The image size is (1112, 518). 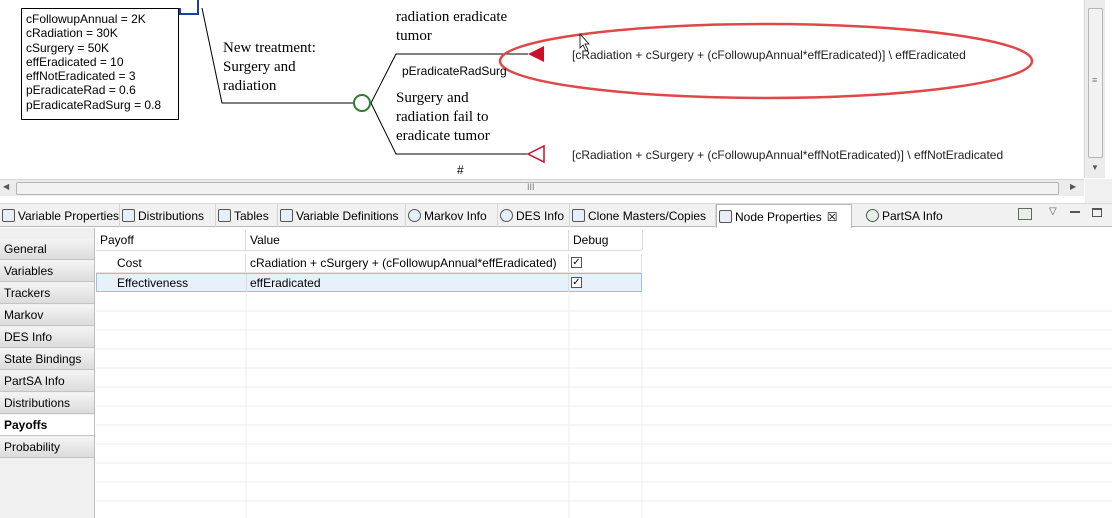 I want to click on tab-node-properties: Node Properties ☒, so click(x=784, y=216).